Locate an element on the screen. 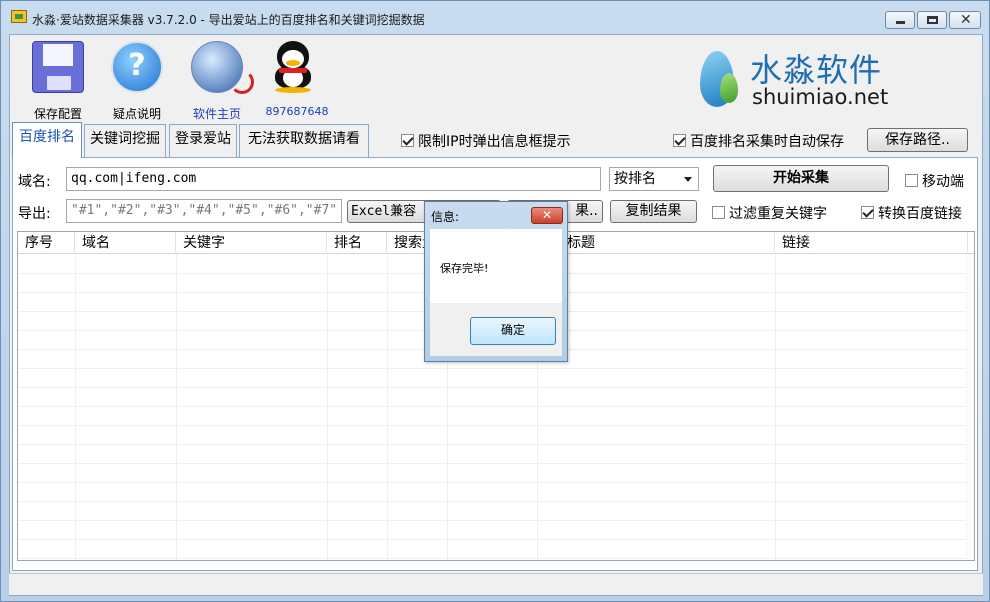  column-header-domain: 域名 is located at coordinates (125, 243).